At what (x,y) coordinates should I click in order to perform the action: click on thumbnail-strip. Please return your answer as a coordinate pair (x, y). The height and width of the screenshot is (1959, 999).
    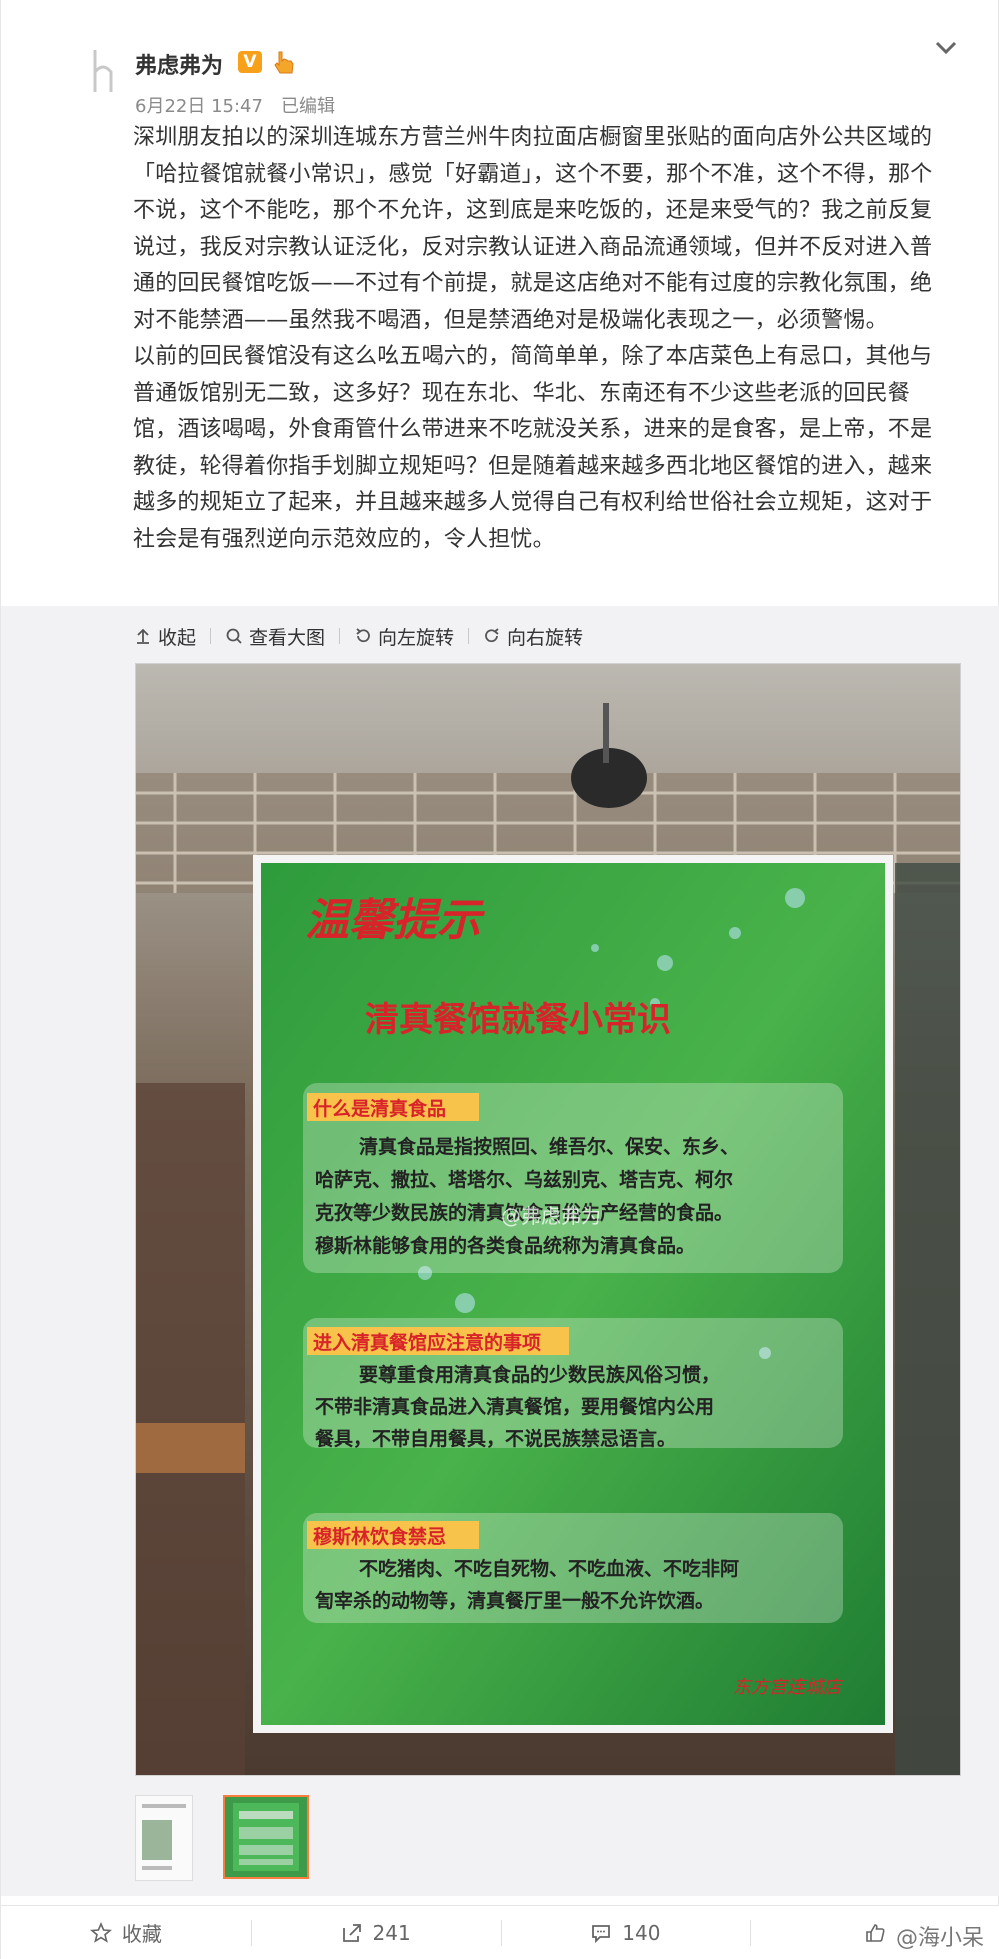
    Looking at the image, I should click on (222, 1838).